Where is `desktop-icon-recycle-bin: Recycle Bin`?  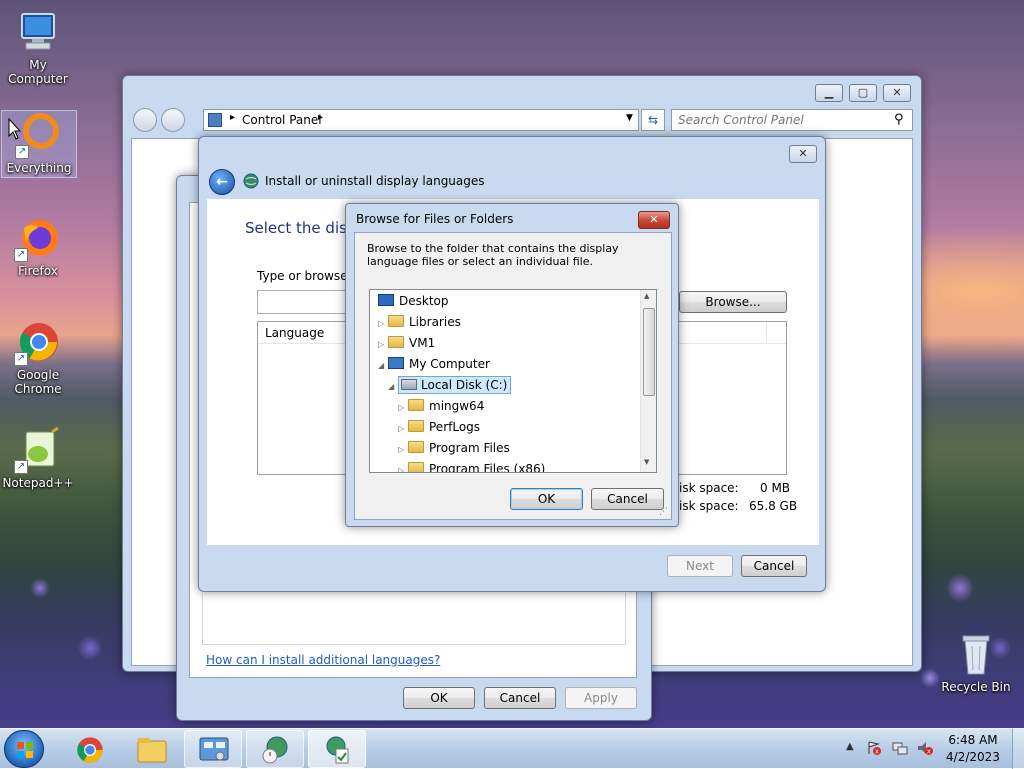
desktop-icon-recycle-bin: Recycle Bin is located at coordinates (976, 662).